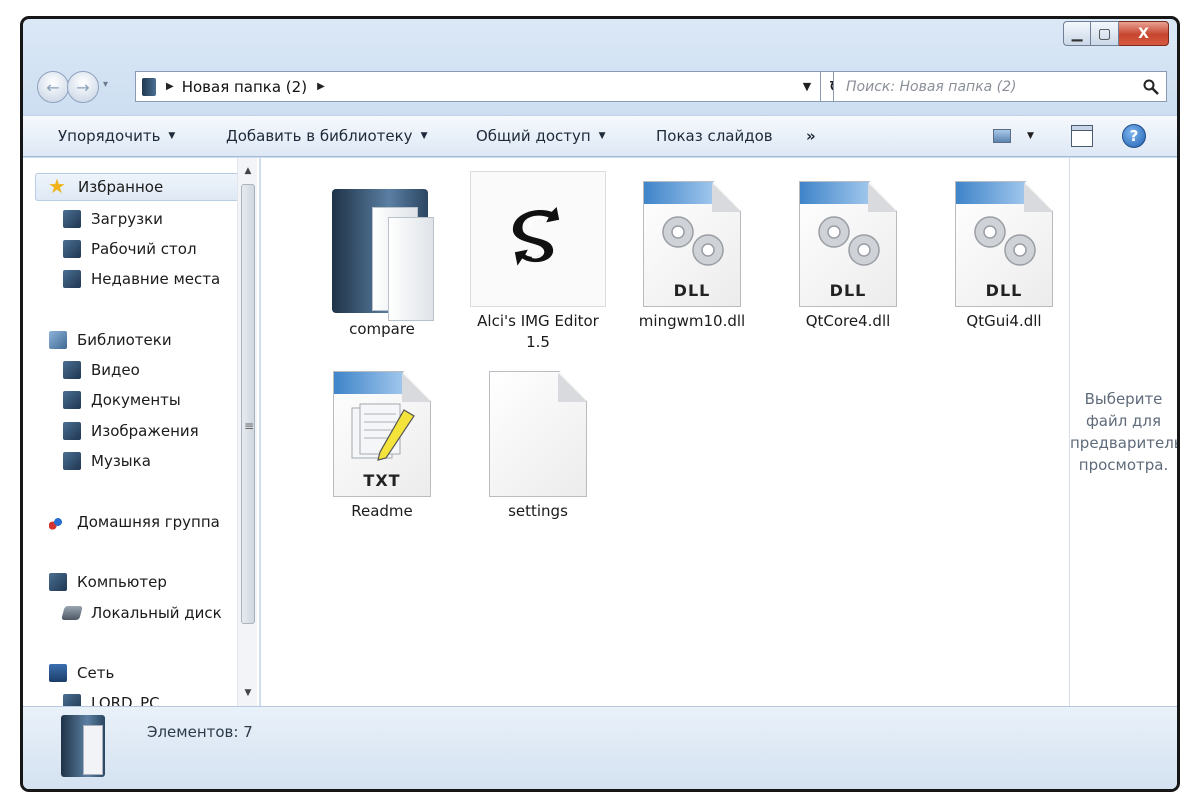 The height and width of the screenshot is (811, 1200). I want to click on file-item-readme: TXT Readme, so click(382, 442).